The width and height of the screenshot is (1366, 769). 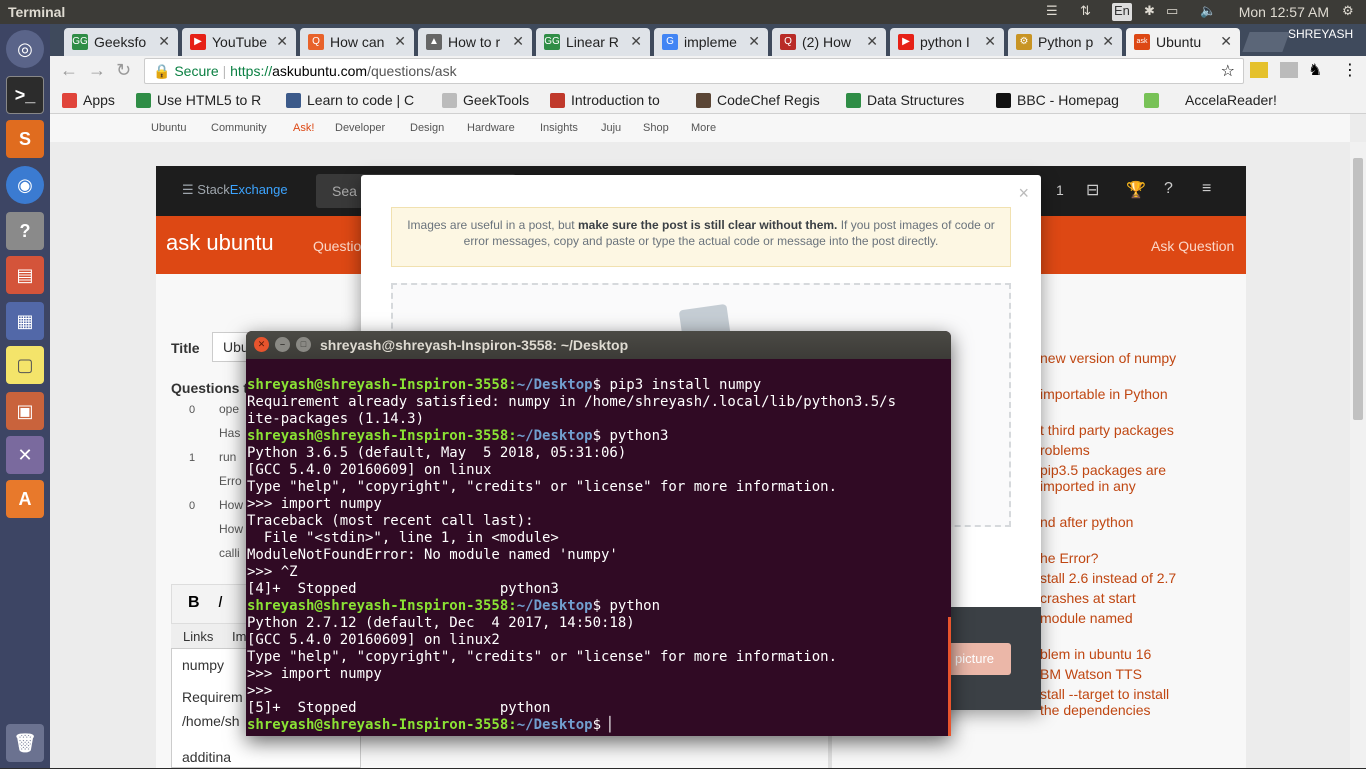 What do you see at coordinates (1149, 12) in the screenshot?
I see `bluetooth-icon: ✱` at bounding box center [1149, 12].